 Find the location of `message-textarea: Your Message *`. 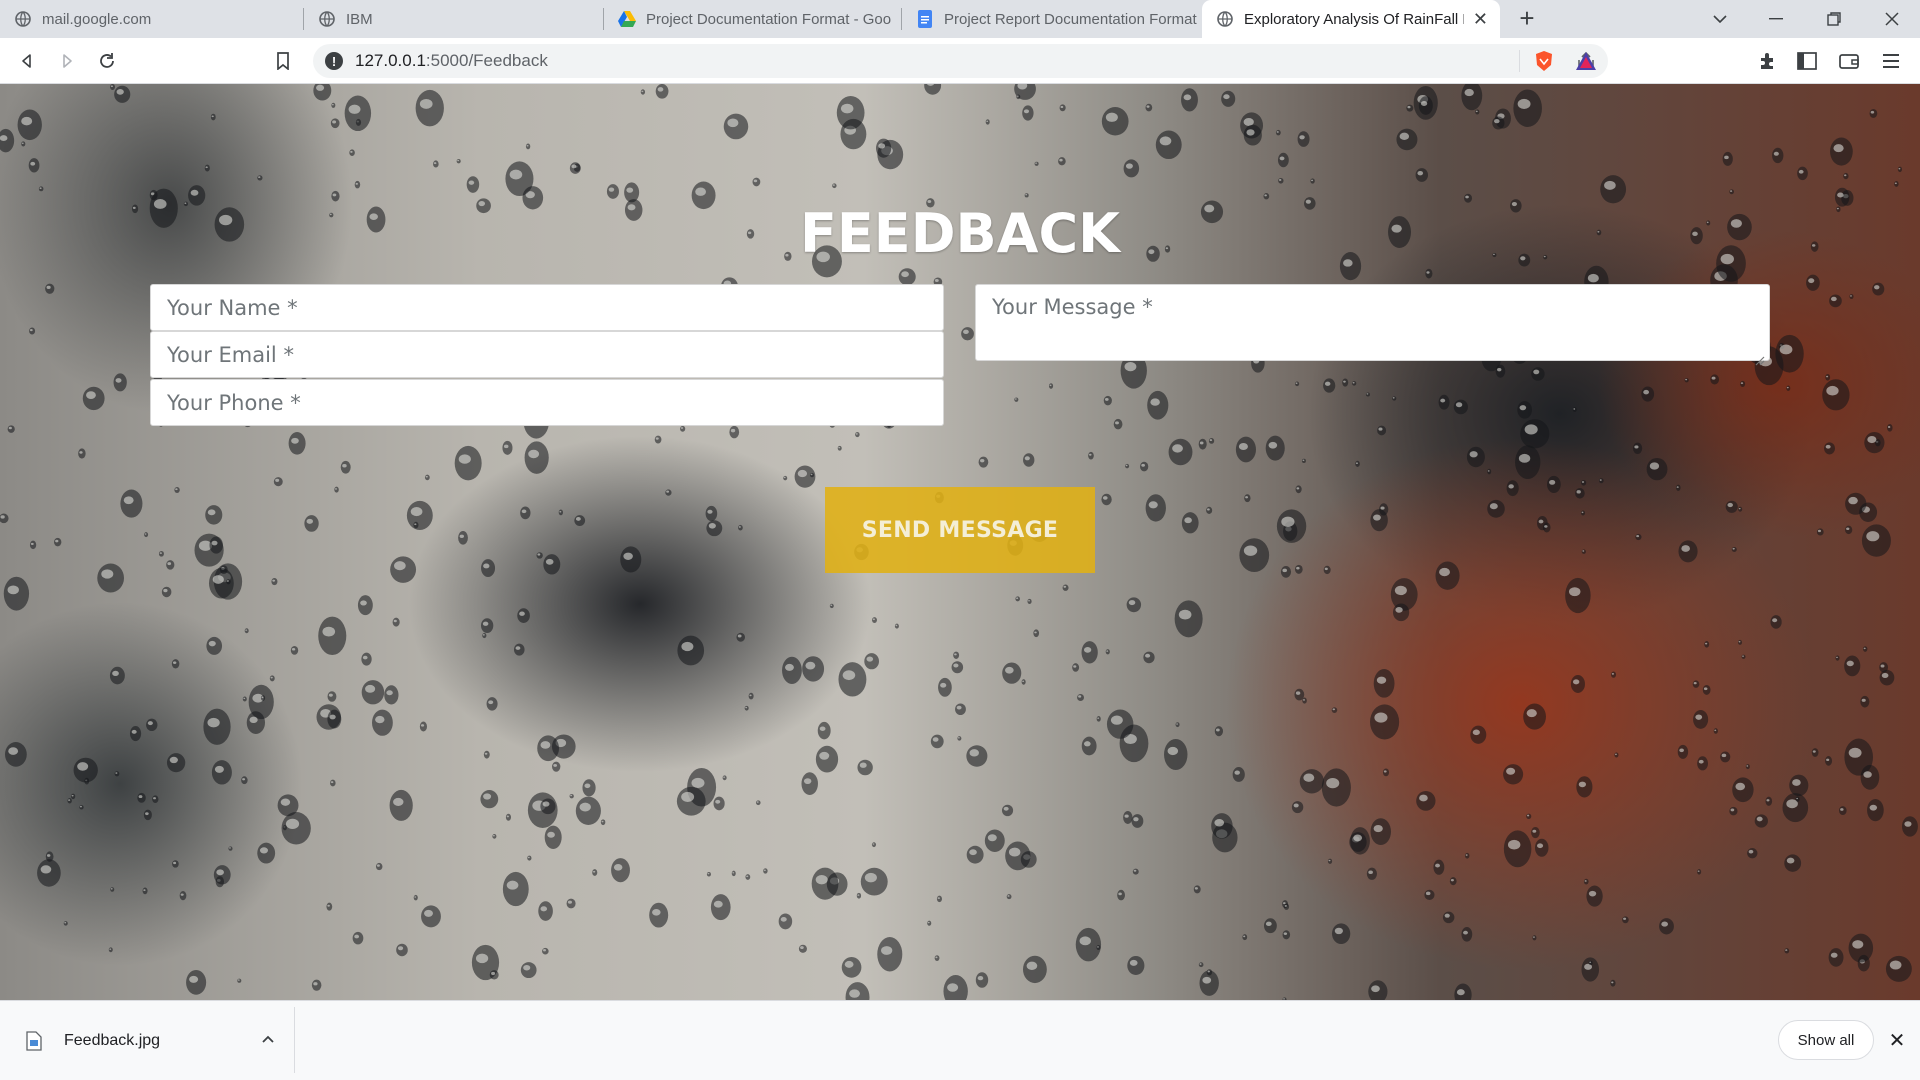

message-textarea: Your Message * is located at coordinates (1372, 325).